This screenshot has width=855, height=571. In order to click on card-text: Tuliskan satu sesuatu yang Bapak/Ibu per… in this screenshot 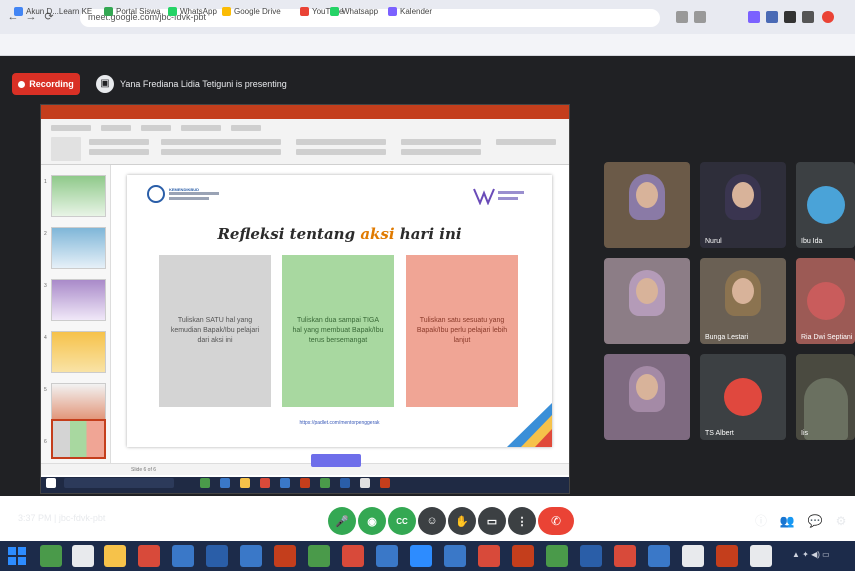, I will do `click(462, 330)`.